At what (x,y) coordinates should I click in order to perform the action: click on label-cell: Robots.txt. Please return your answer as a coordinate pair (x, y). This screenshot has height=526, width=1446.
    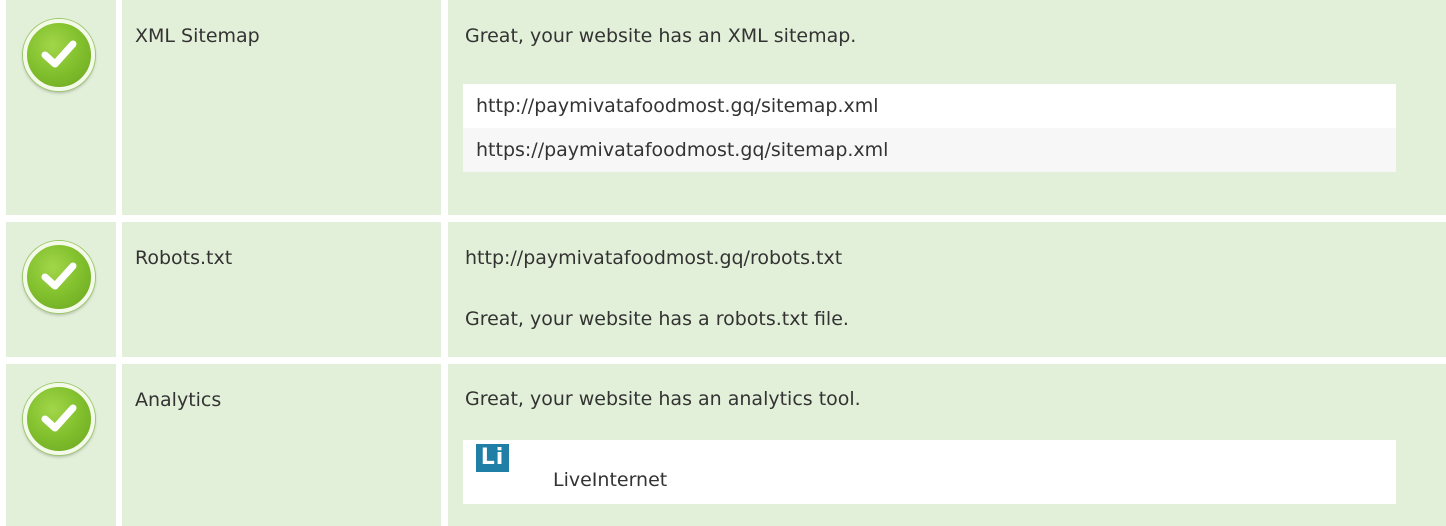
    Looking at the image, I should click on (281, 289).